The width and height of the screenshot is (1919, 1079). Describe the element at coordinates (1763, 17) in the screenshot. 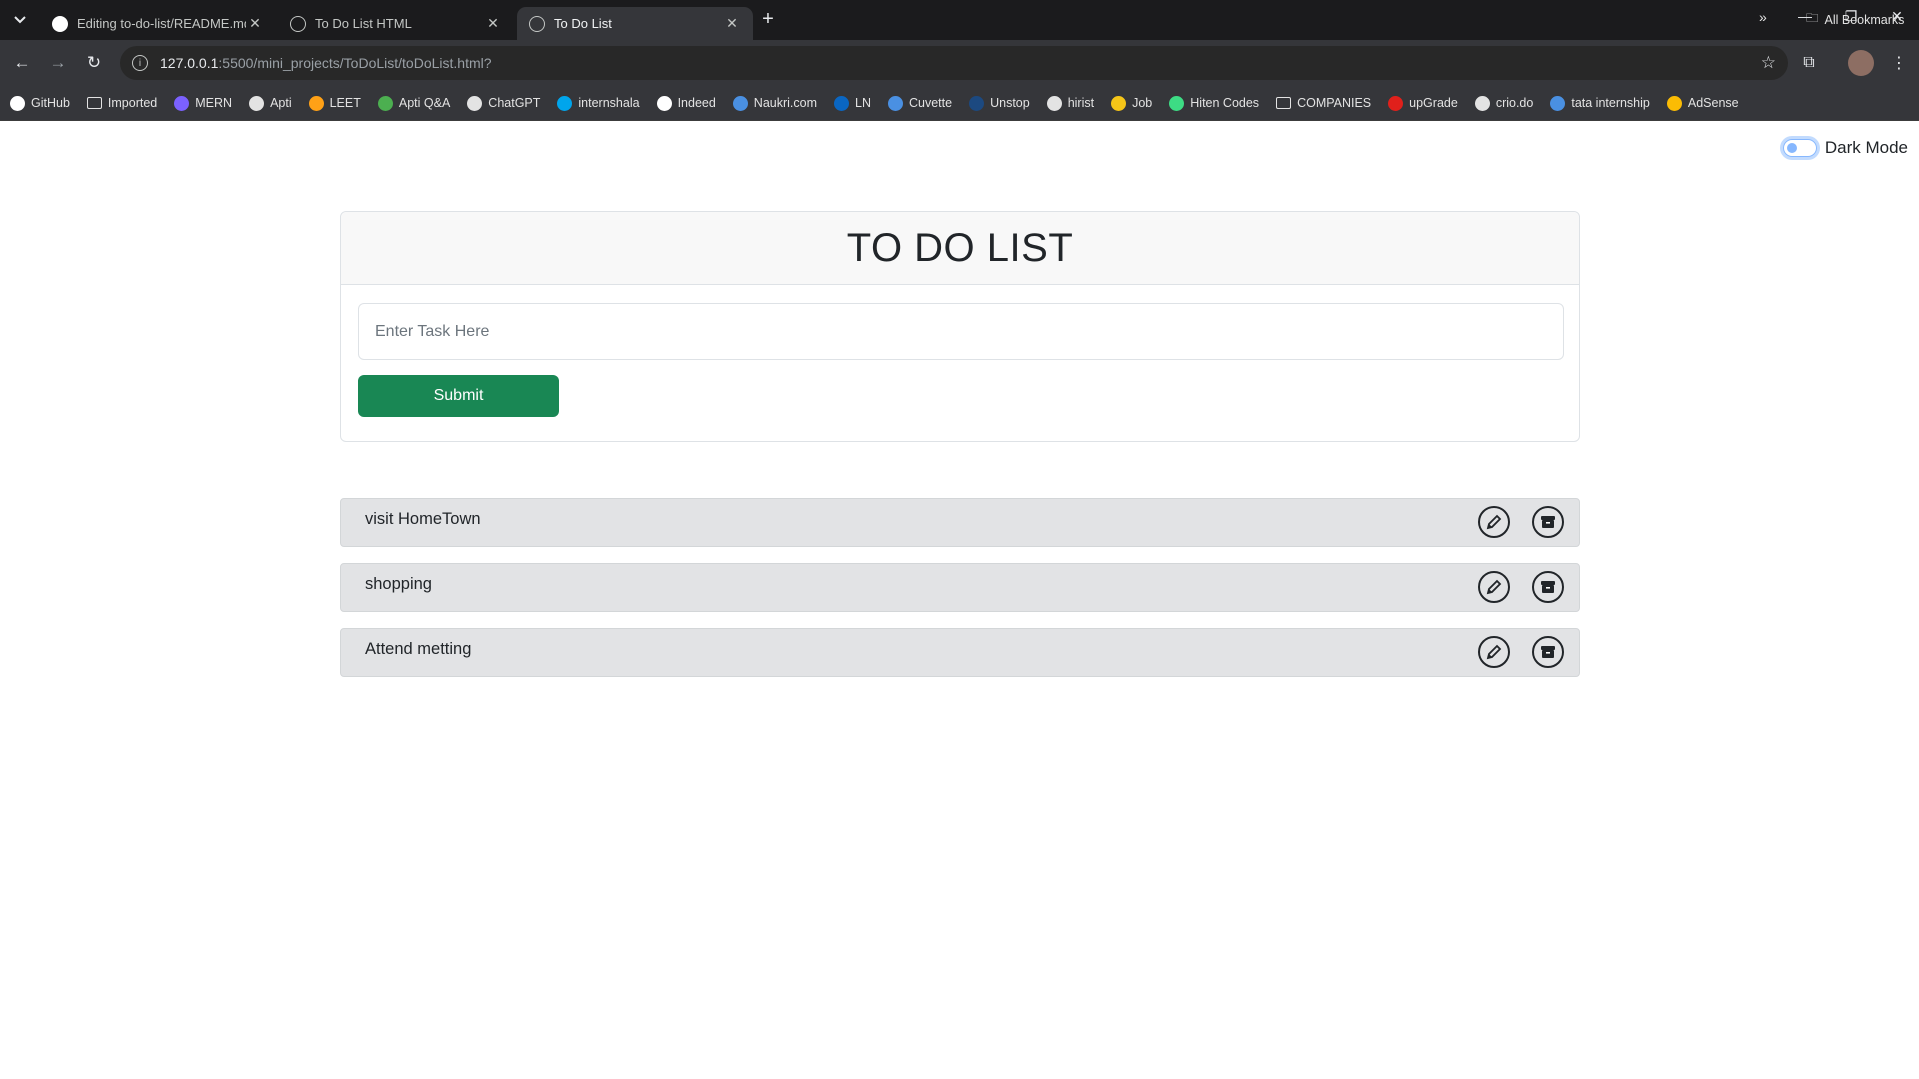

I see `more-bookmarks-icon: »` at that location.